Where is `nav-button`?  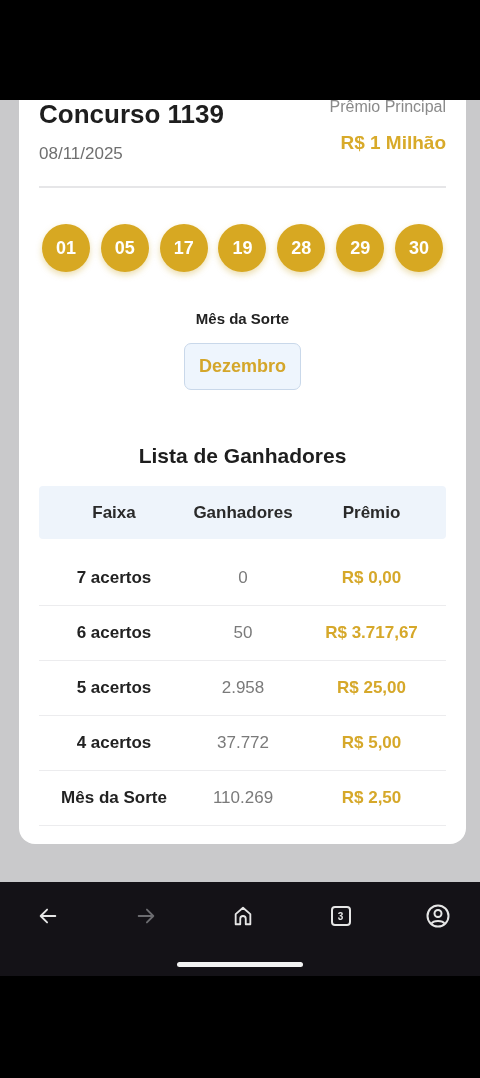
nav-button is located at coordinates (438, 916).